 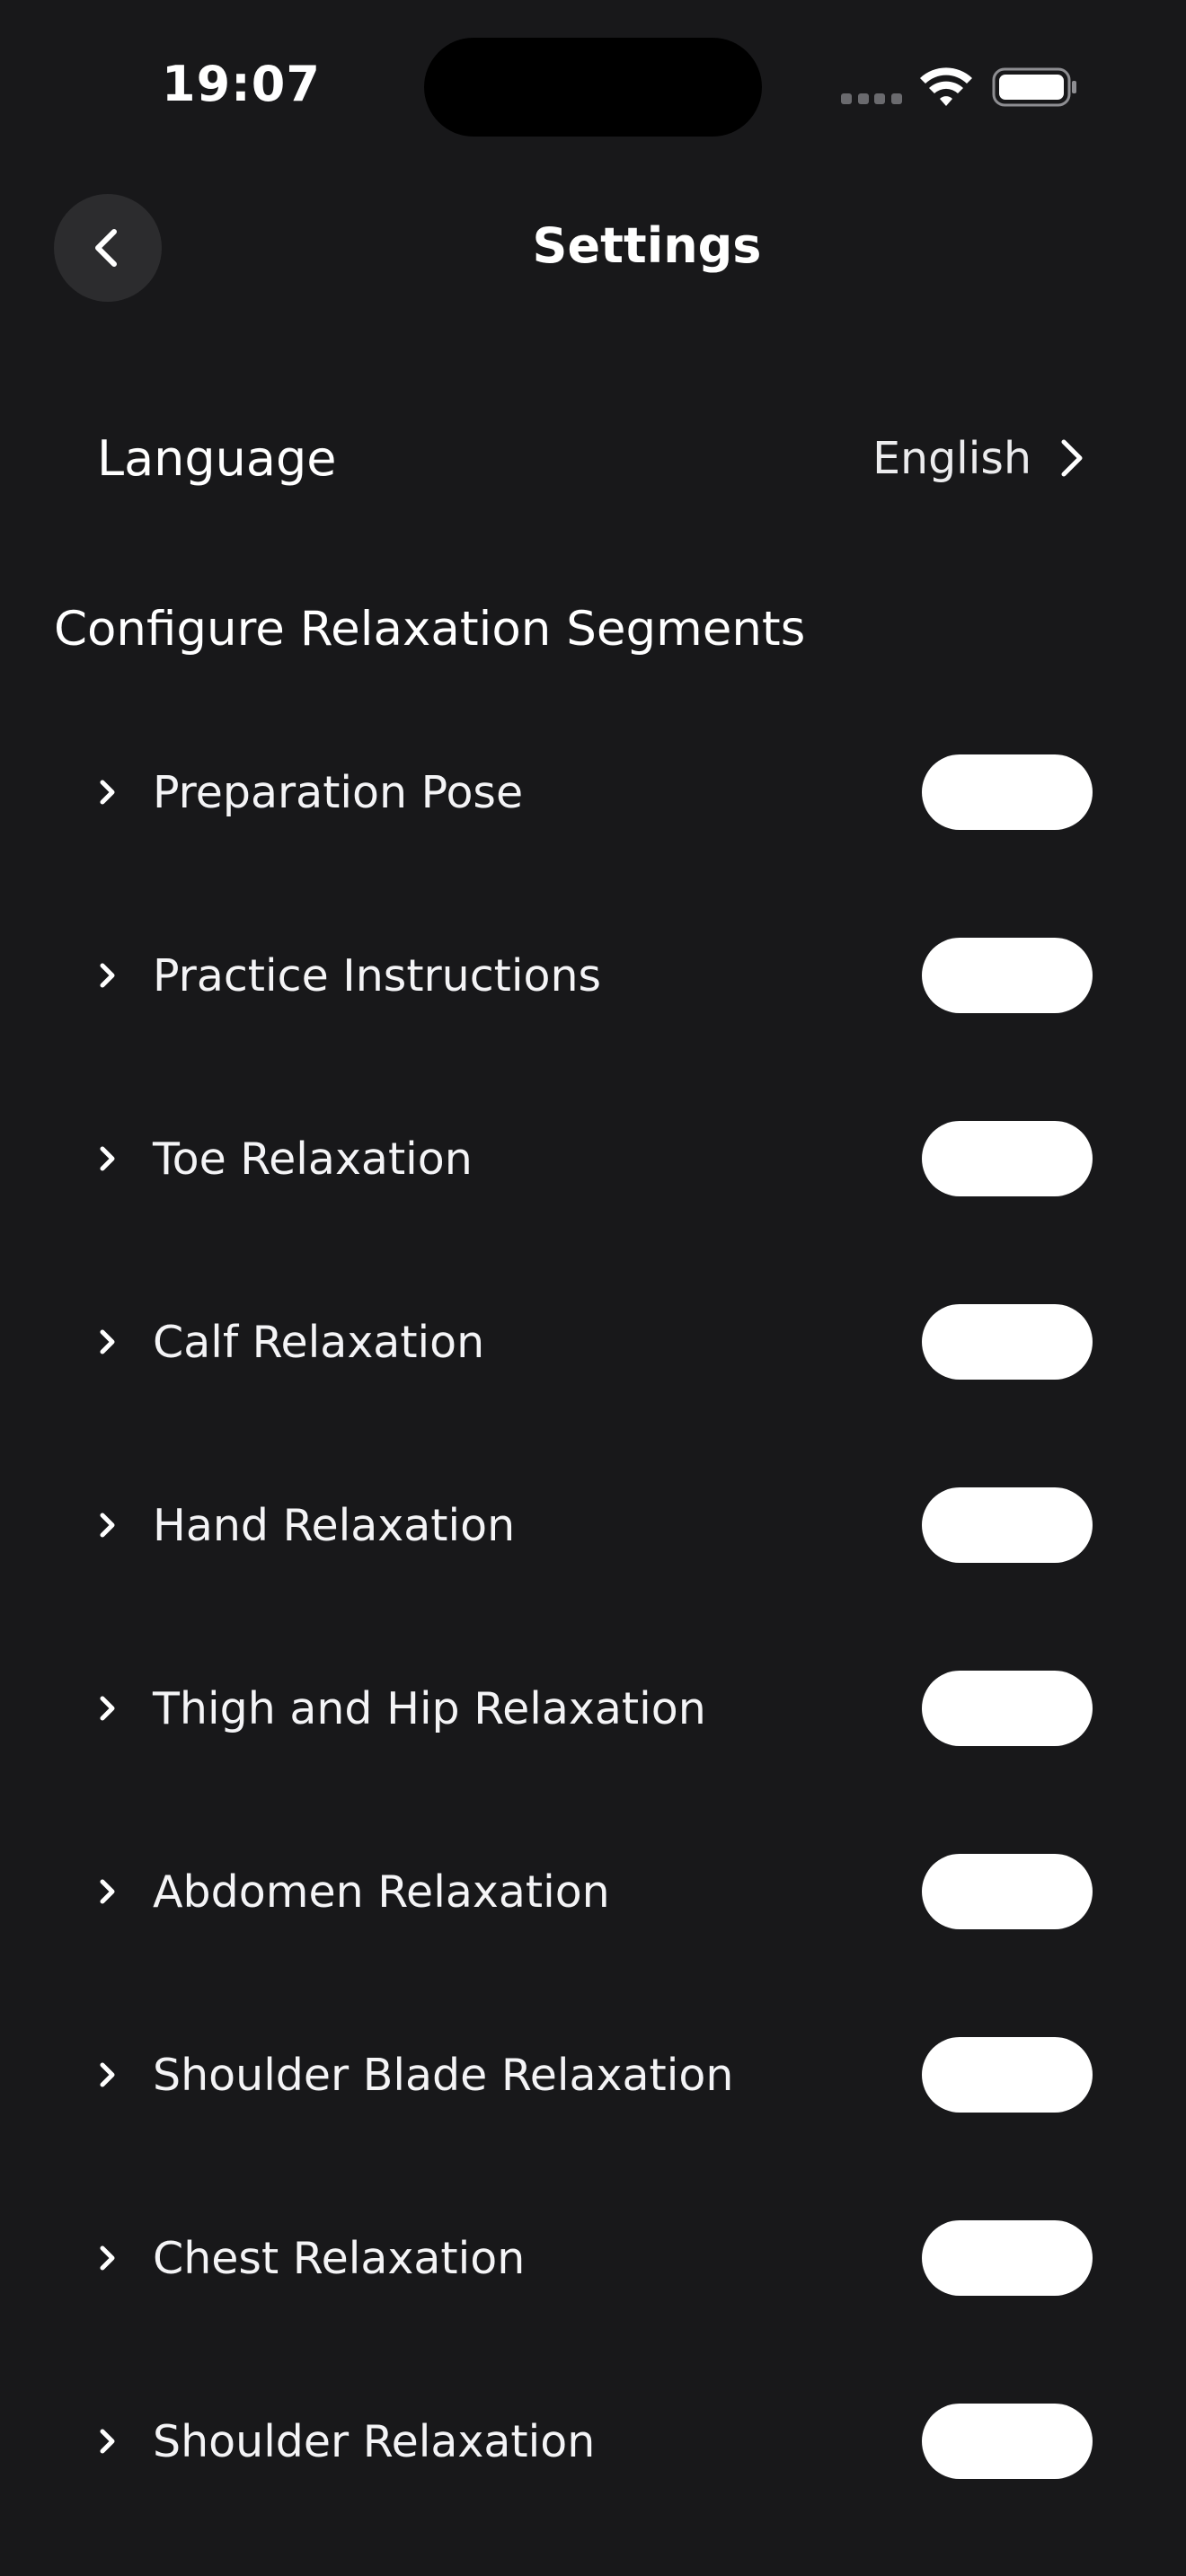 I want to click on segment-row-shoulder-blade-relaxation: Shoulder Blade Relaxation, so click(x=573, y=2074).